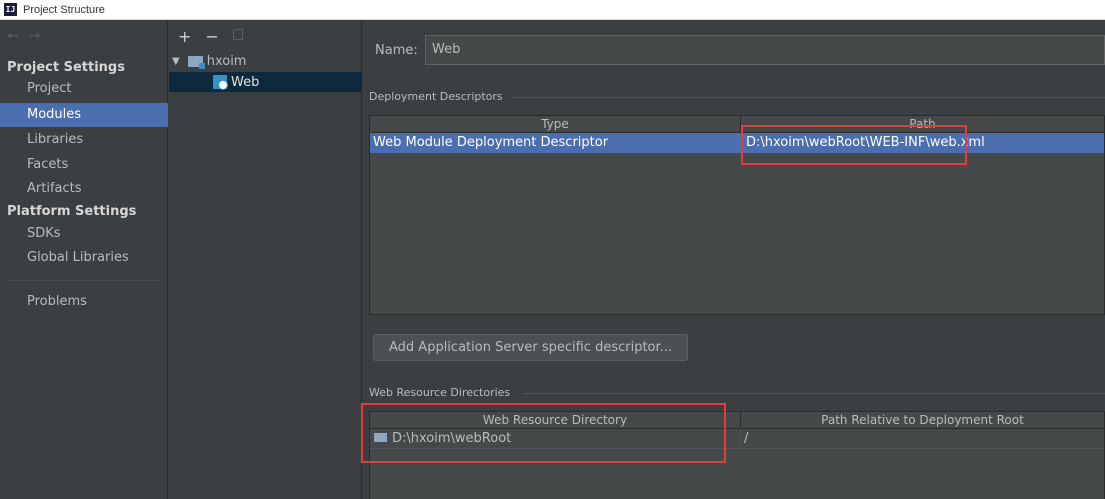 The height and width of the screenshot is (499, 1105). I want to click on sidebar-item-sdks: SDKs, so click(84, 234).